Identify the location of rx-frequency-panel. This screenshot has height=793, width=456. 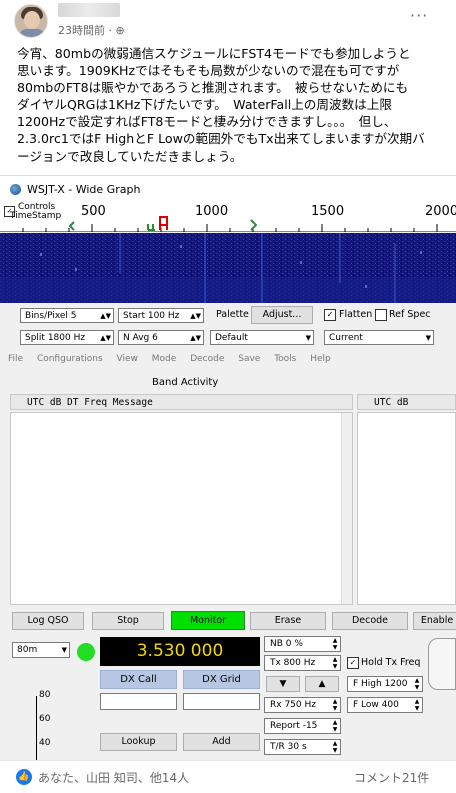
(406, 508).